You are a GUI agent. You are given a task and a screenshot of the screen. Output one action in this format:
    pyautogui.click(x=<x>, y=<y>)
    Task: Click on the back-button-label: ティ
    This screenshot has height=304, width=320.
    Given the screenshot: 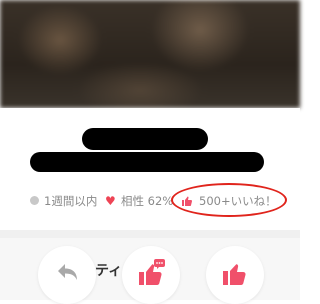 What is the action you would take?
    pyautogui.click(x=109, y=271)
    